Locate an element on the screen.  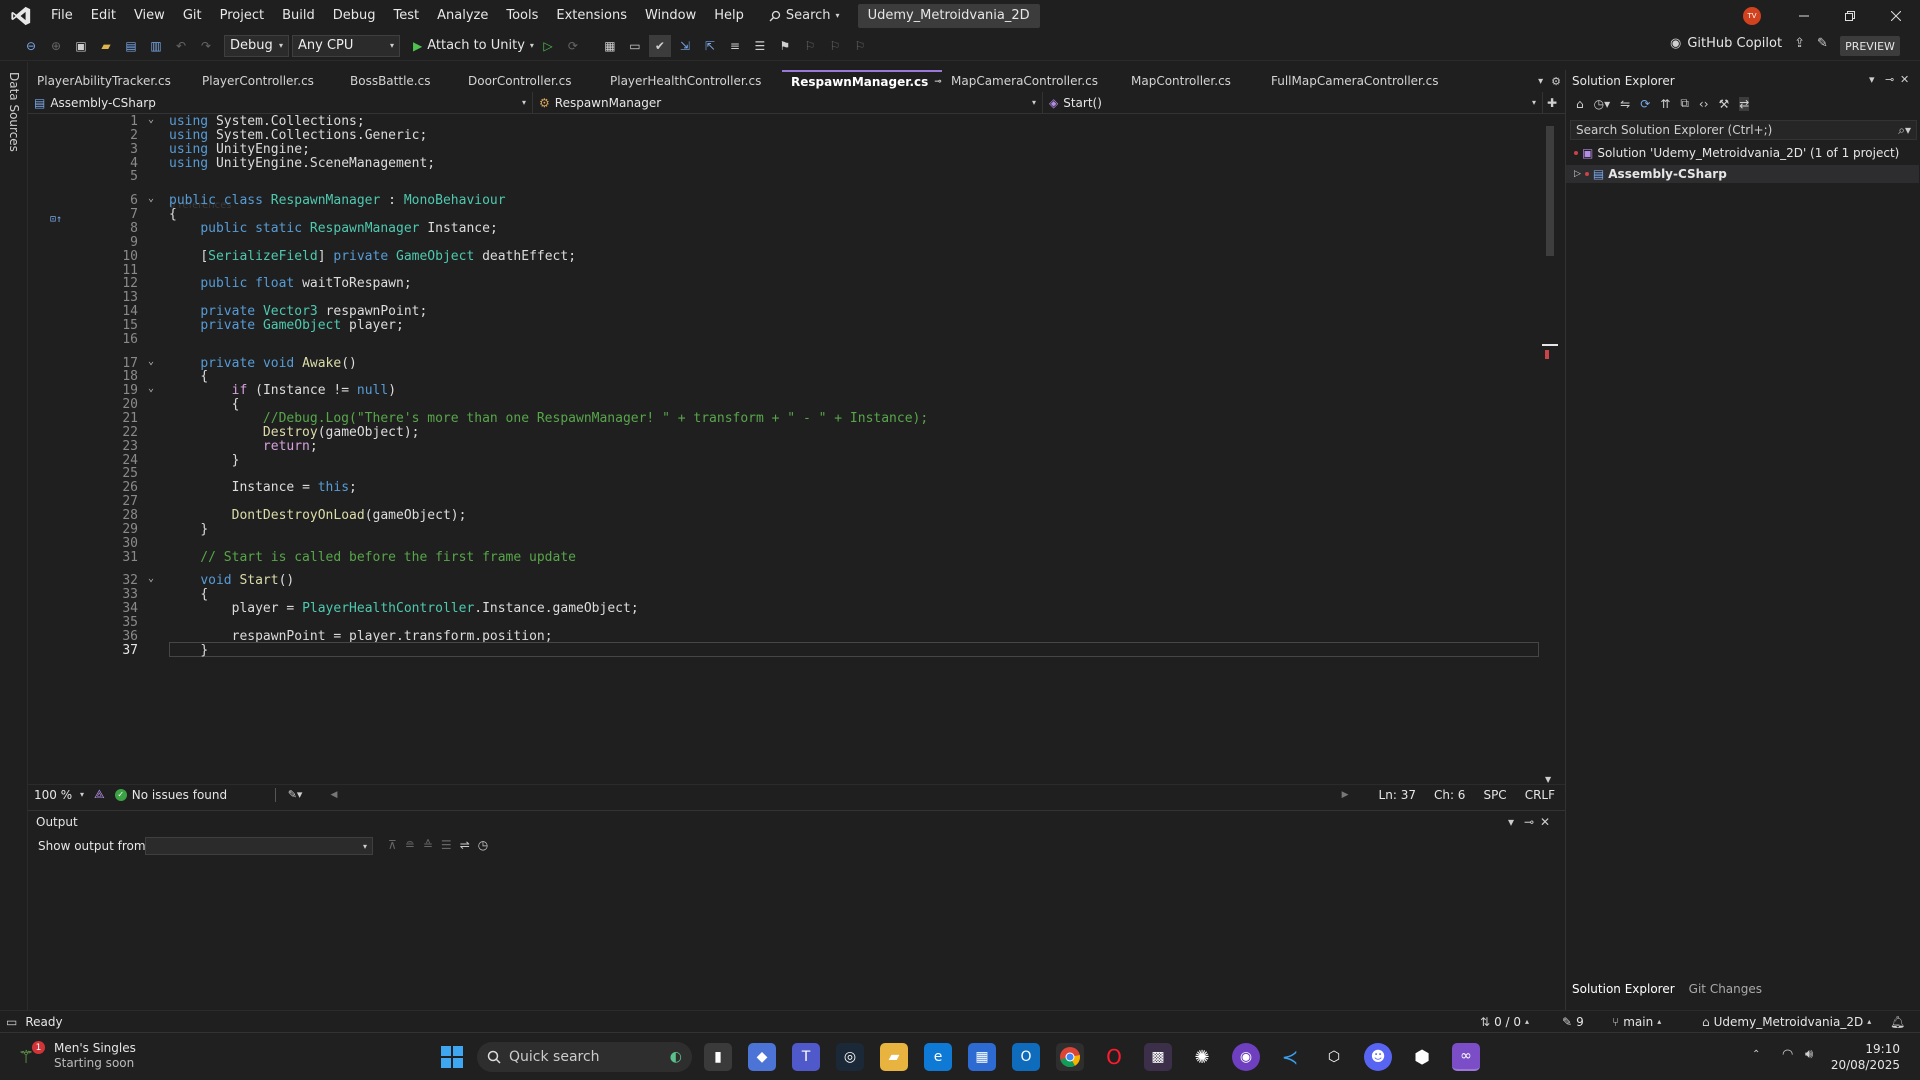
zoom-select: 100 % ▾ is located at coordinates (59, 795).